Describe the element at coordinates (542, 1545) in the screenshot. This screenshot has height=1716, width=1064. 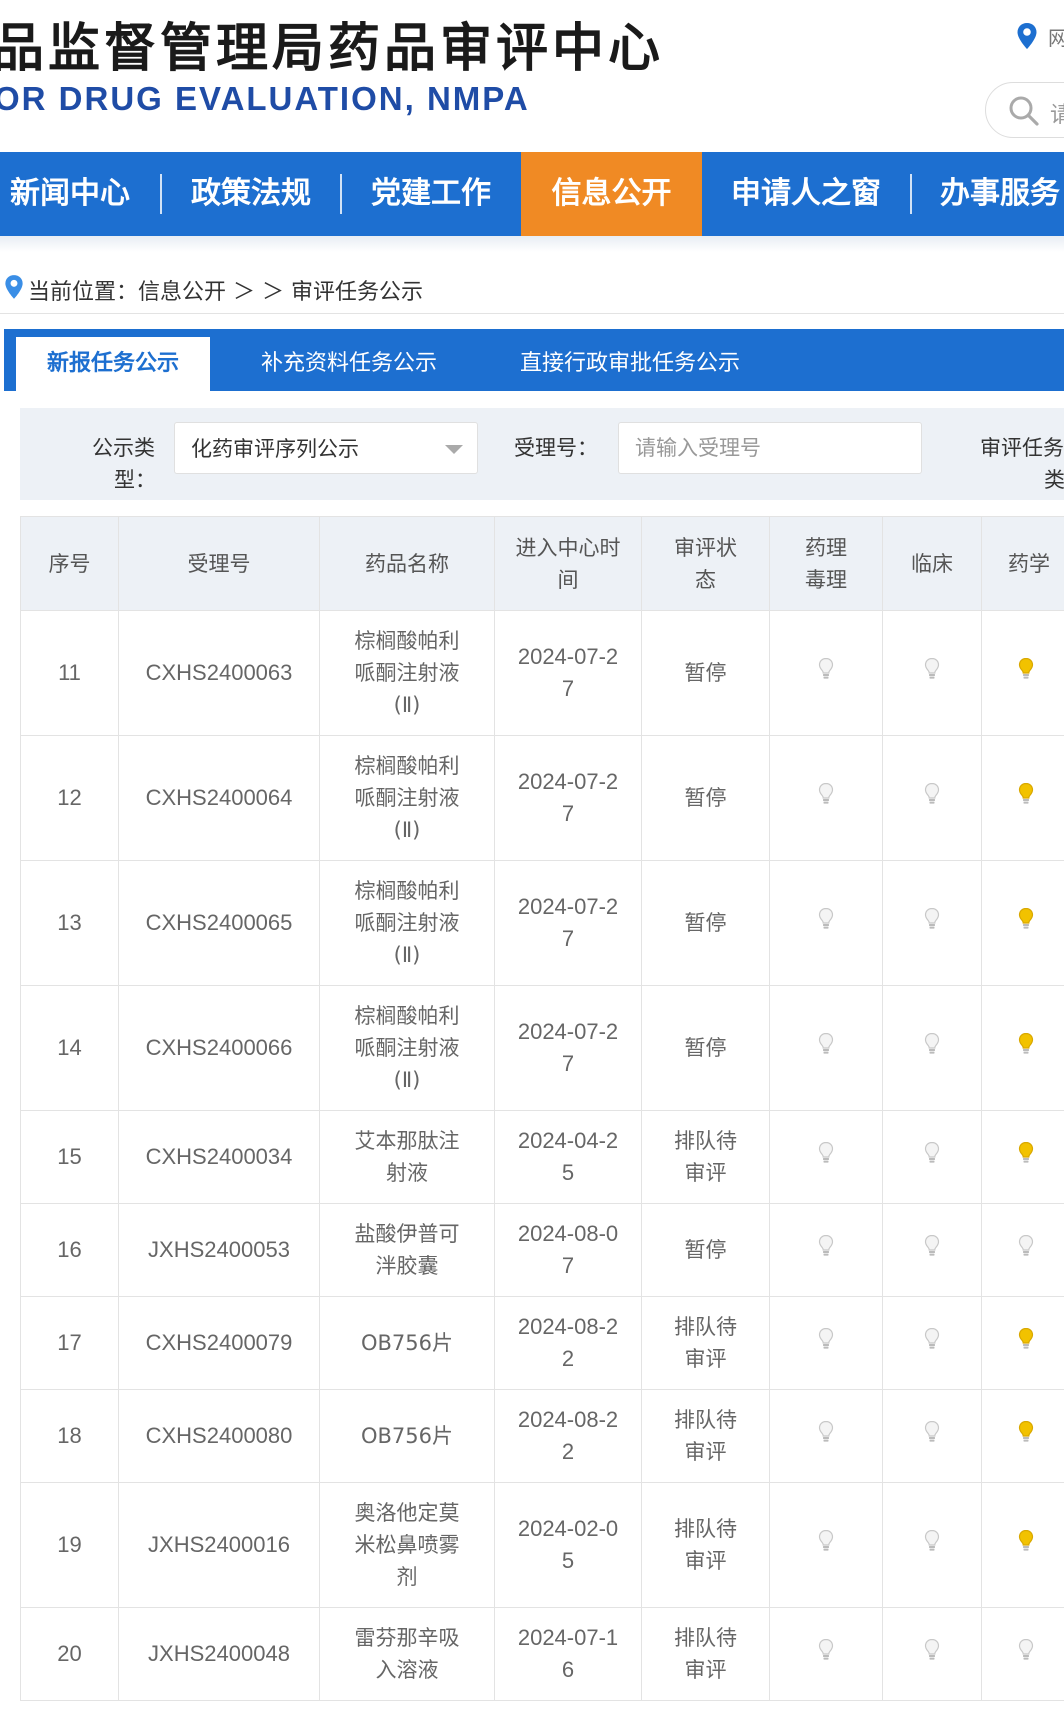
I see `table-row: 19 JXHS2400016 奥洛他定莫米松鼻喷雾剂 2024-02-05 排队待审评` at that location.